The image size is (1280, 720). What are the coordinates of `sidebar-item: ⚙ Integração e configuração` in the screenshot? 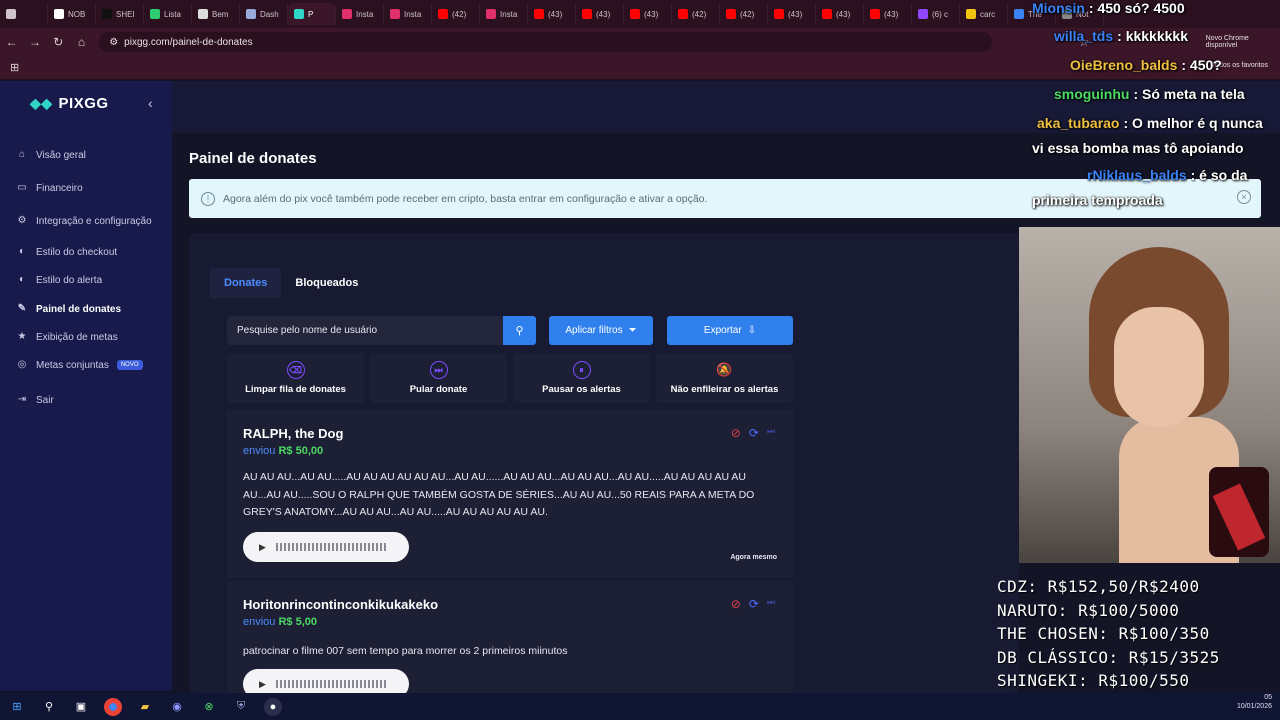 It's located at (76, 221).